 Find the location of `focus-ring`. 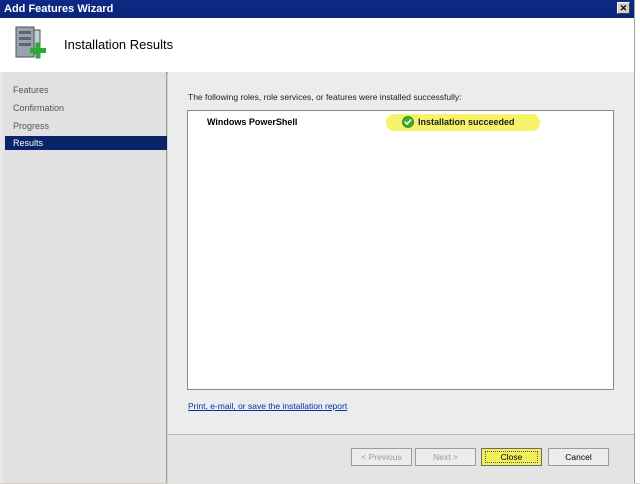

focus-ring is located at coordinates (511, 457).